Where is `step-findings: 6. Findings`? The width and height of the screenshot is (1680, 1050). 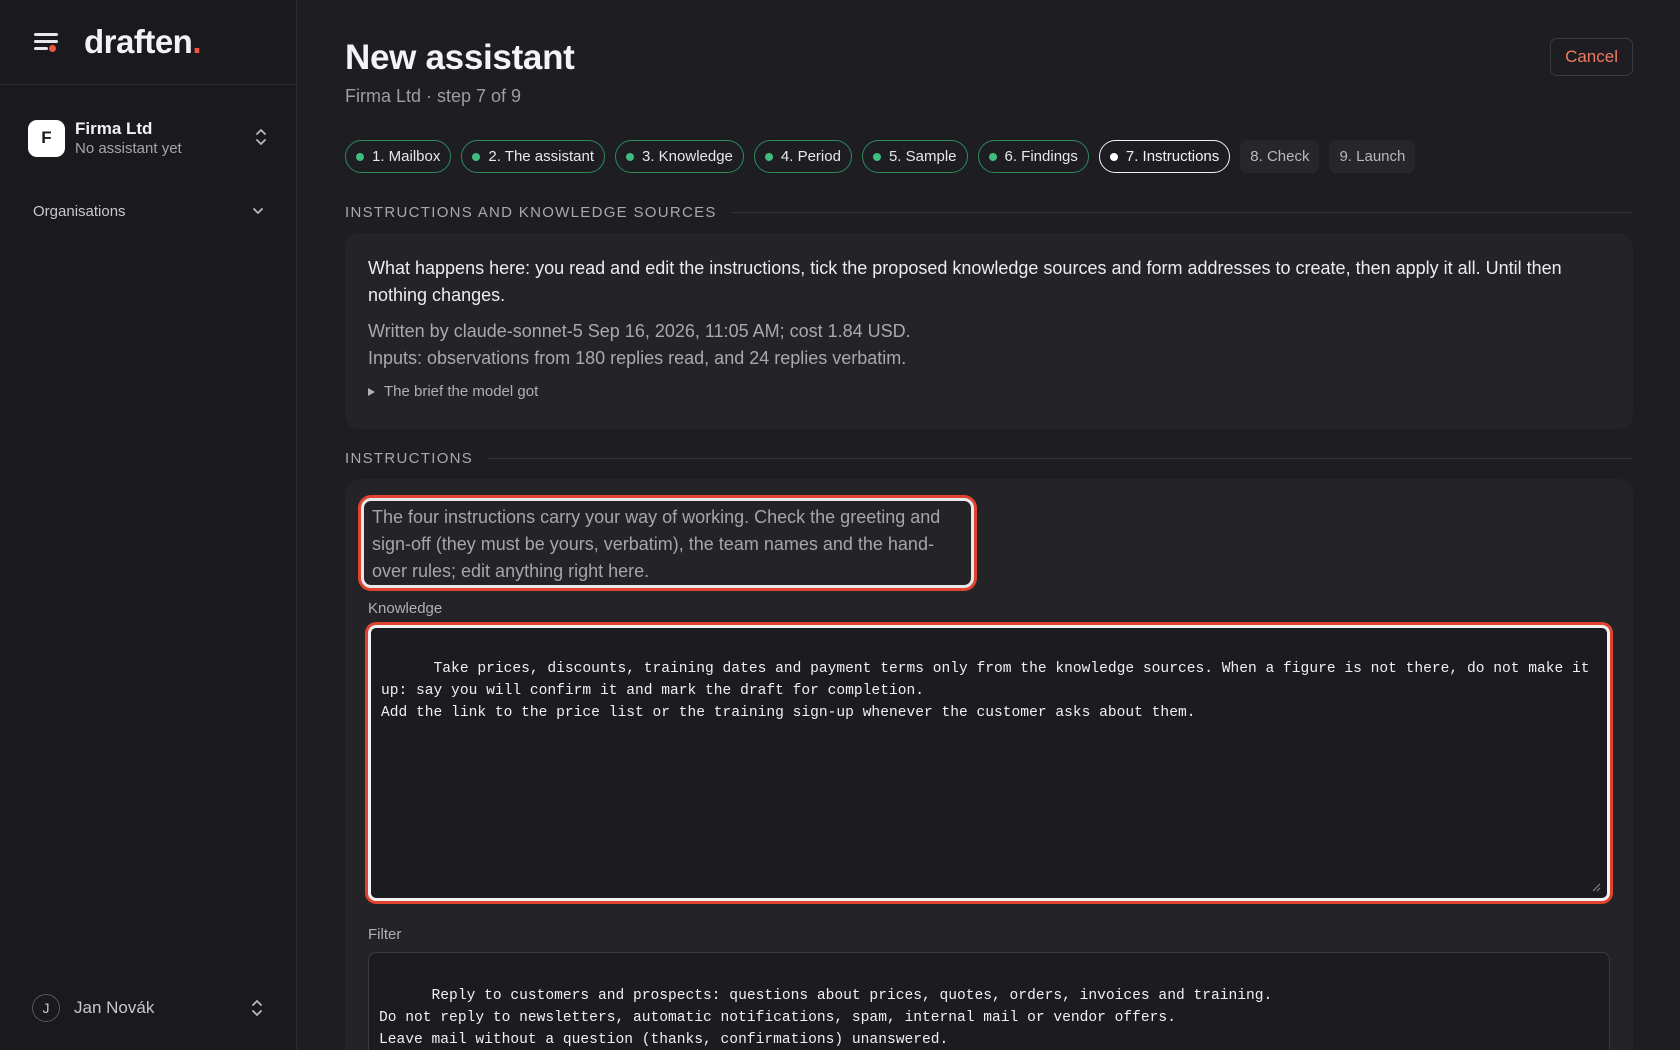 step-findings: 6. Findings is located at coordinates (1033, 156).